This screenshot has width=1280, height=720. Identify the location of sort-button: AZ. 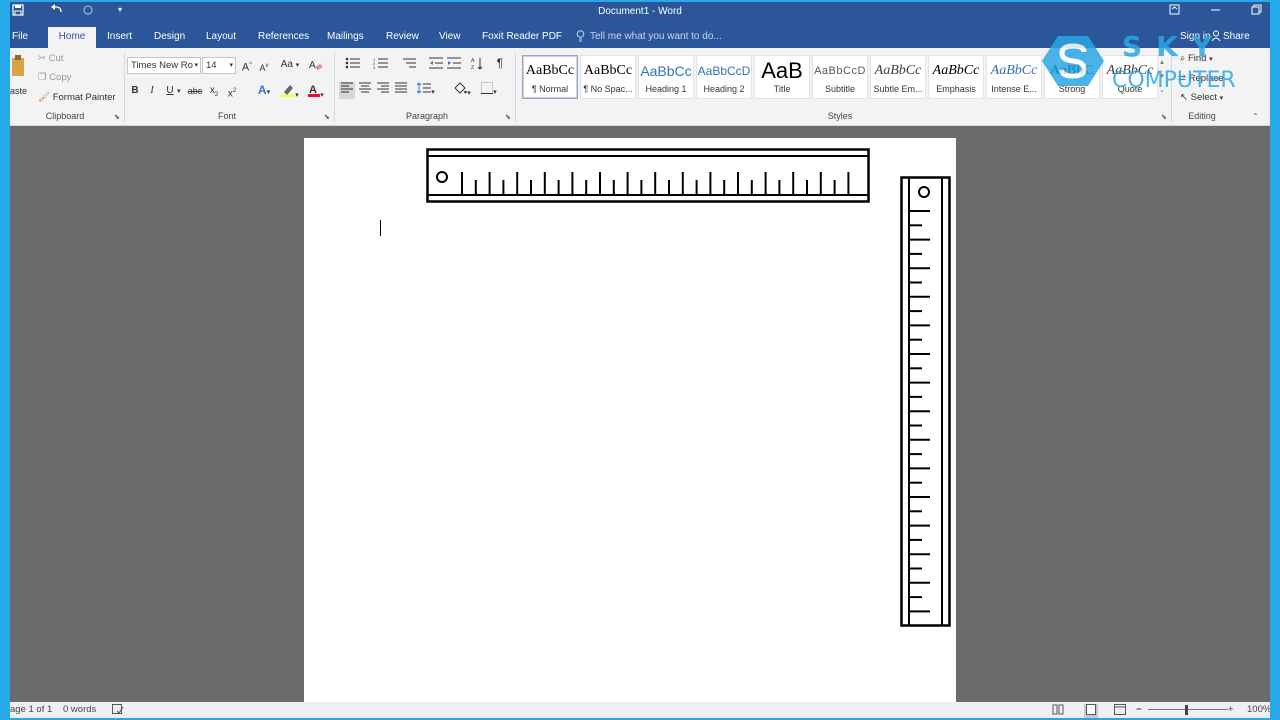
(477, 66).